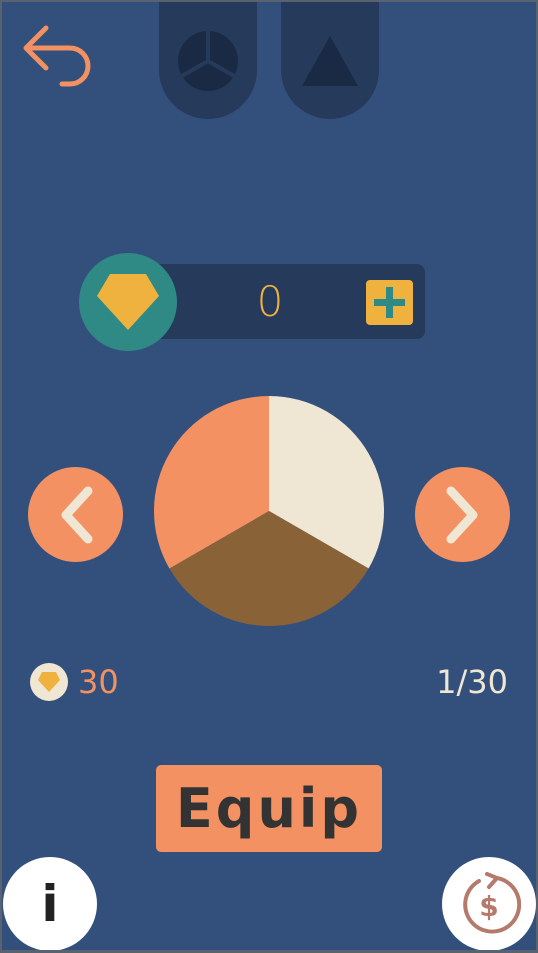 The width and height of the screenshot is (538, 953). I want to click on next-item-button, so click(462, 514).